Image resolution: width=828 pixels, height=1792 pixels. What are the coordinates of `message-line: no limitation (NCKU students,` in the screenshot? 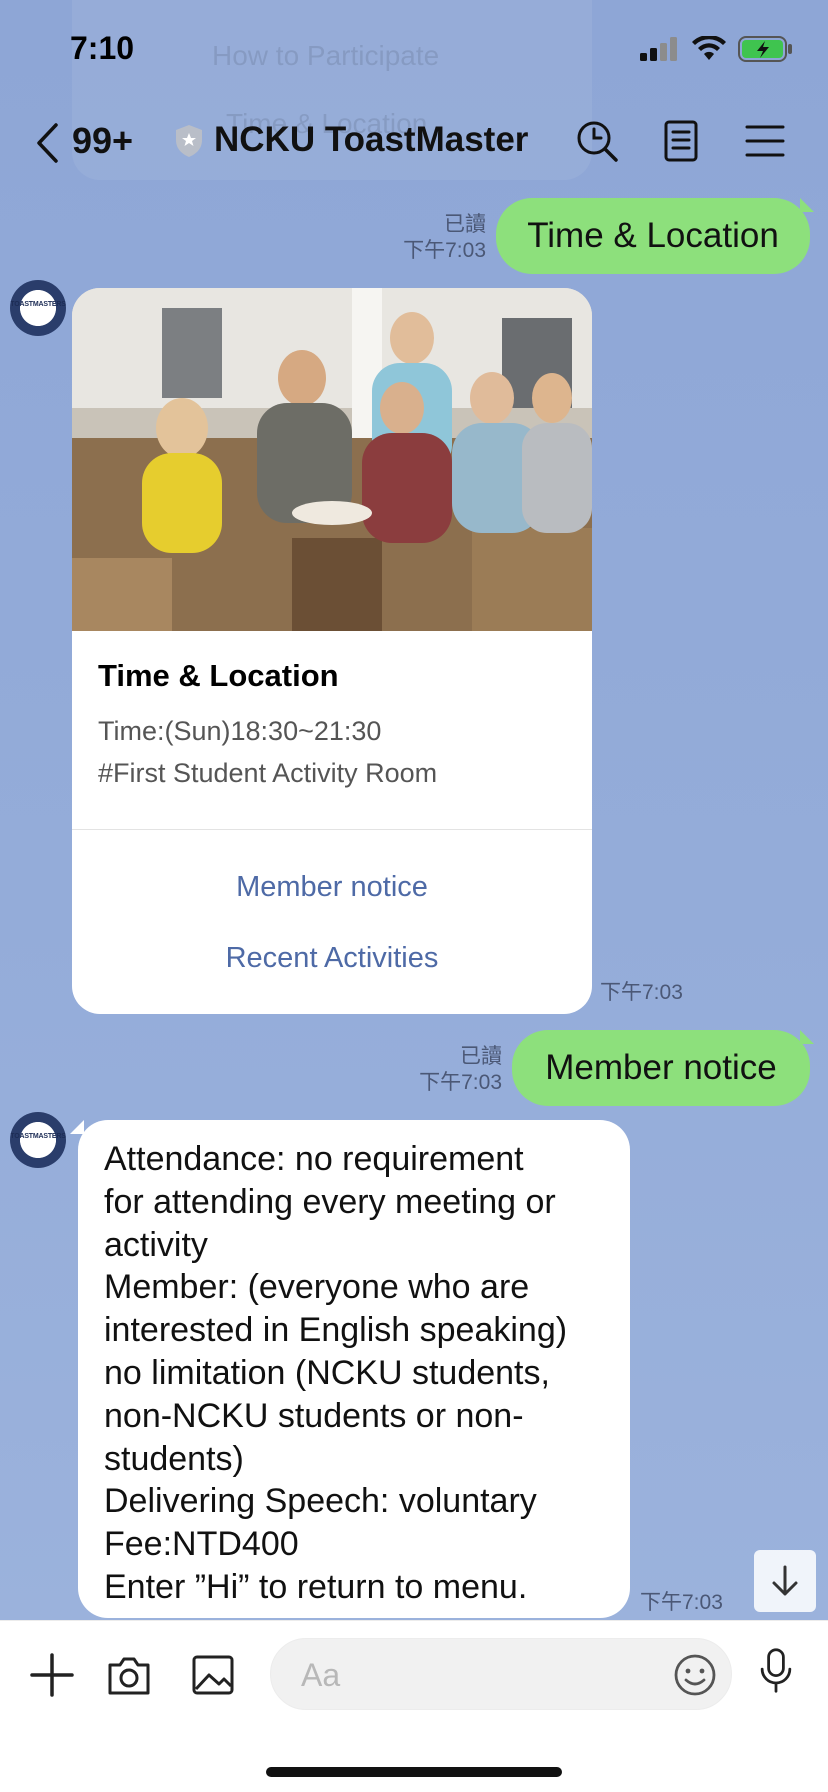 It's located at (327, 1372).